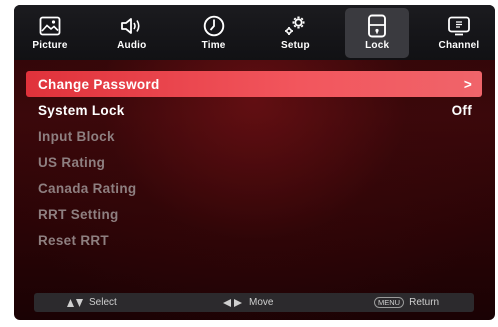  What do you see at coordinates (254, 110) in the screenshot?
I see `menu-item-system-lock: System Lock Off` at bounding box center [254, 110].